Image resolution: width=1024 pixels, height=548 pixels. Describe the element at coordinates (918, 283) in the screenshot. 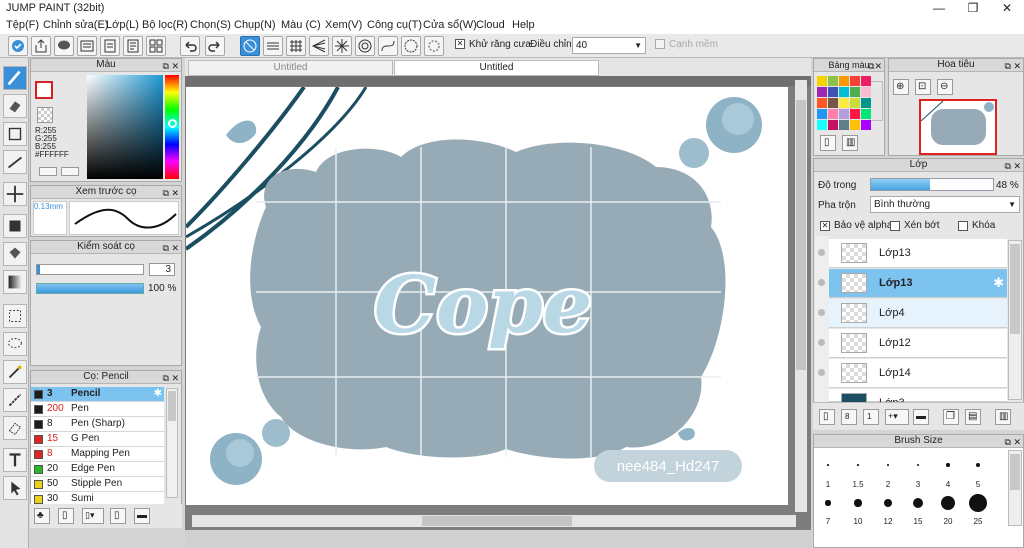

I see `layer-item: Lớp13 ✱` at that location.